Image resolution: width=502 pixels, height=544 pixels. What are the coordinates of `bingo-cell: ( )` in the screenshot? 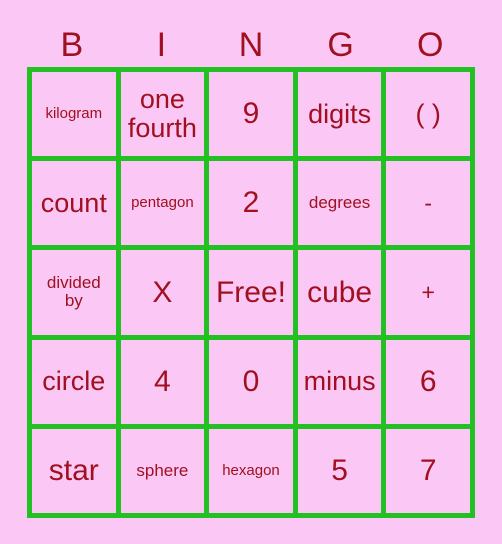 It's located at (428, 114).